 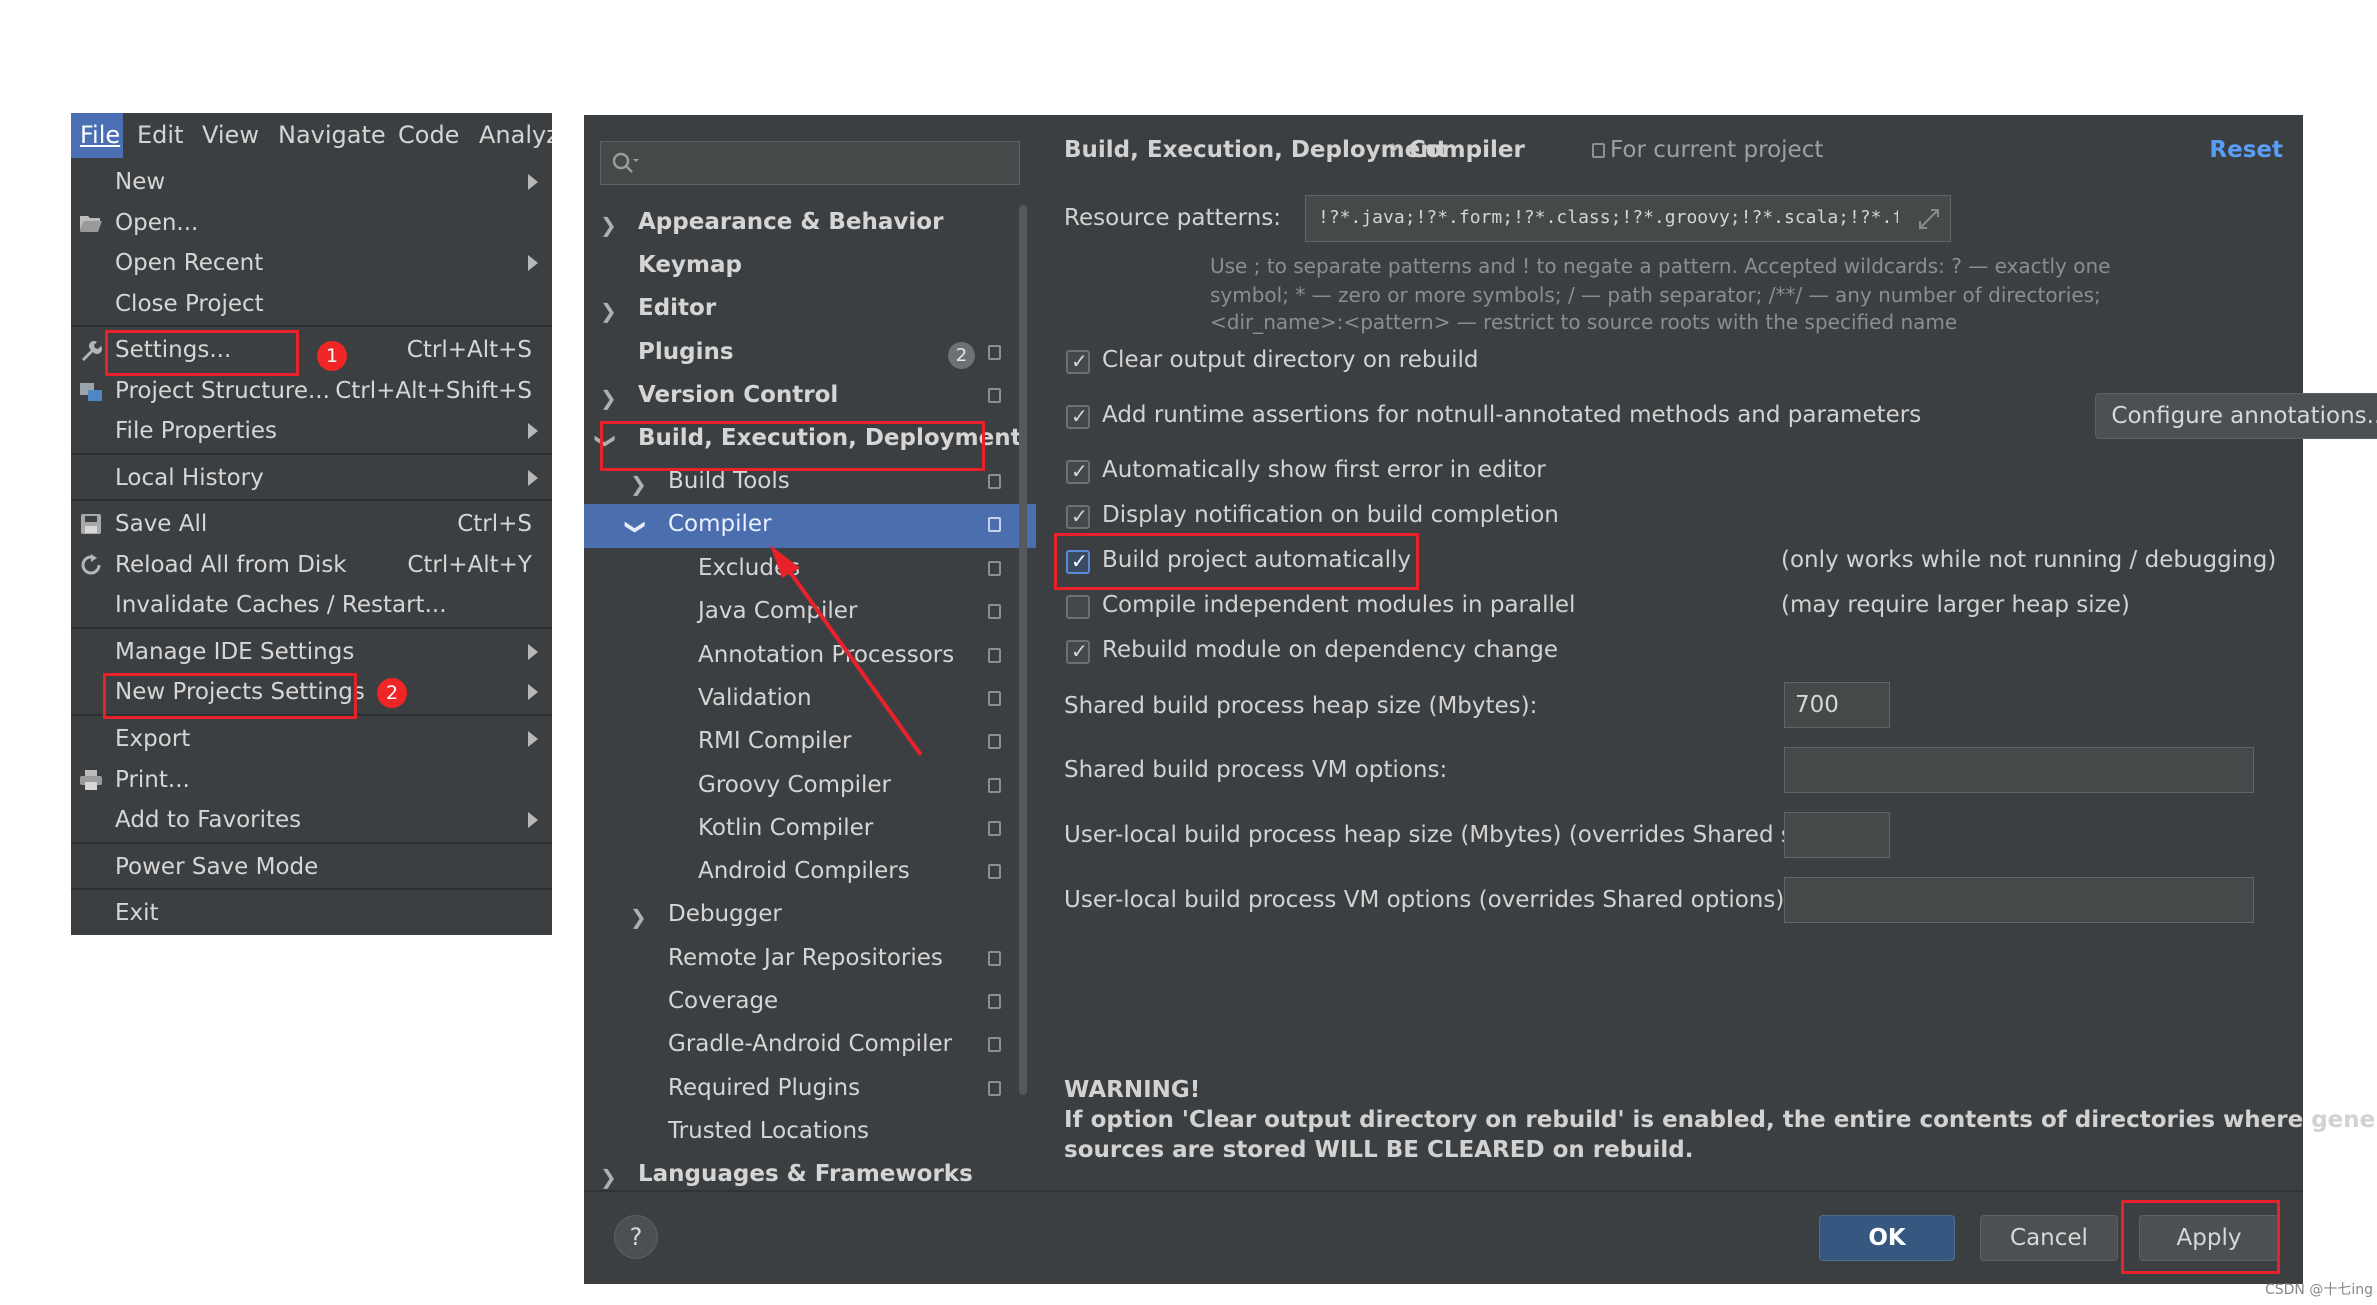 I want to click on watermark: CSDN @十七ing, so click(x=2318, y=1290).